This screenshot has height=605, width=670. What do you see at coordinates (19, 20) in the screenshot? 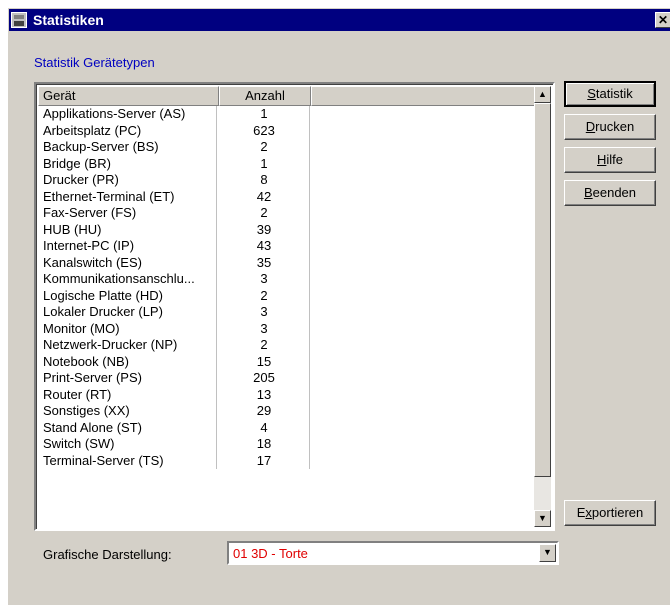
I see `app-icon` at bounding box center [19, 20].